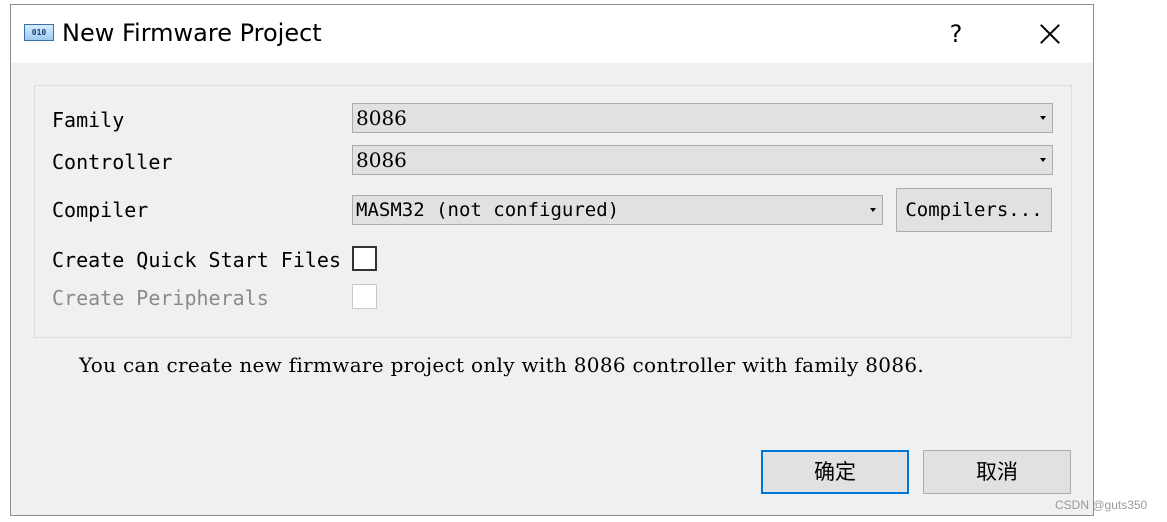 This screenshot has height=522, width=1167. Describe the element at coordinates (39, 32) in the screenshot. I see `app-icon: 010` at that location.